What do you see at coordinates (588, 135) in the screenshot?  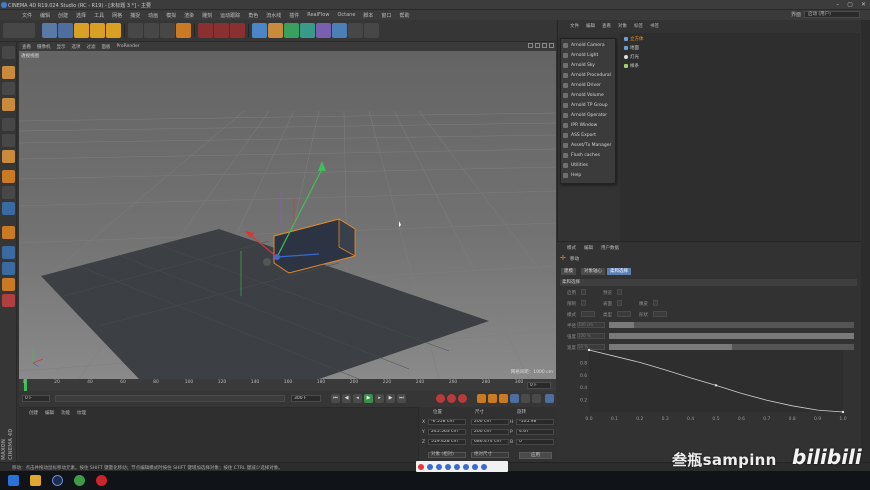 I see `ass-export-item: ASS Export` at bounding box center [588, 135].